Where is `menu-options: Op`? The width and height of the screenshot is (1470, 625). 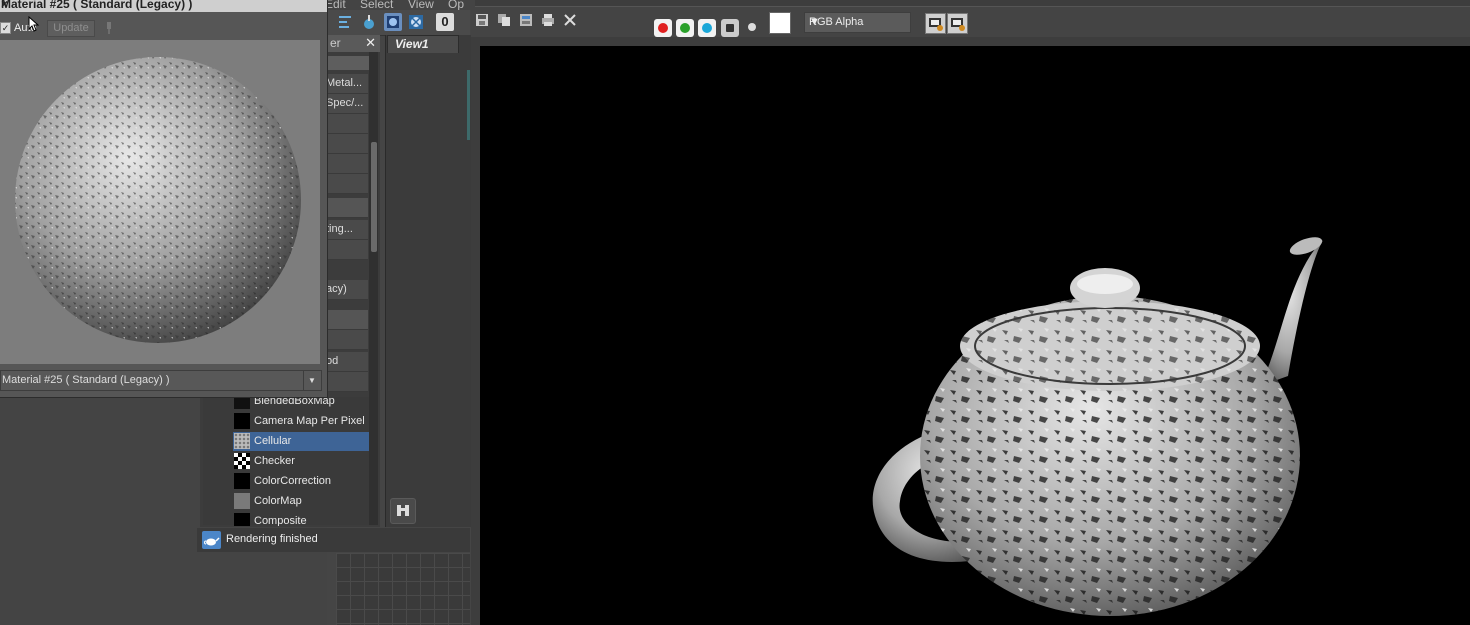
menu-options: Op is located at coordinates (456, 5).